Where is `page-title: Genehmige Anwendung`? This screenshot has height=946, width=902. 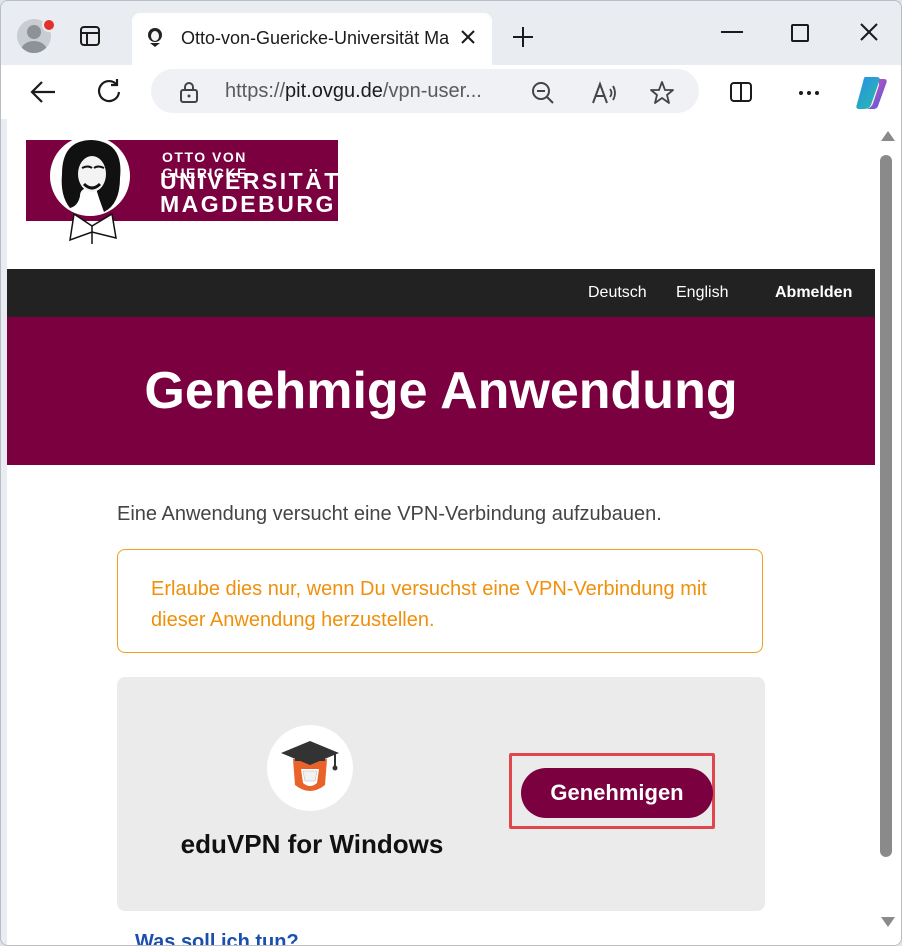 page-title: Genehmige Anwendung is located at coordinates (441, 391).